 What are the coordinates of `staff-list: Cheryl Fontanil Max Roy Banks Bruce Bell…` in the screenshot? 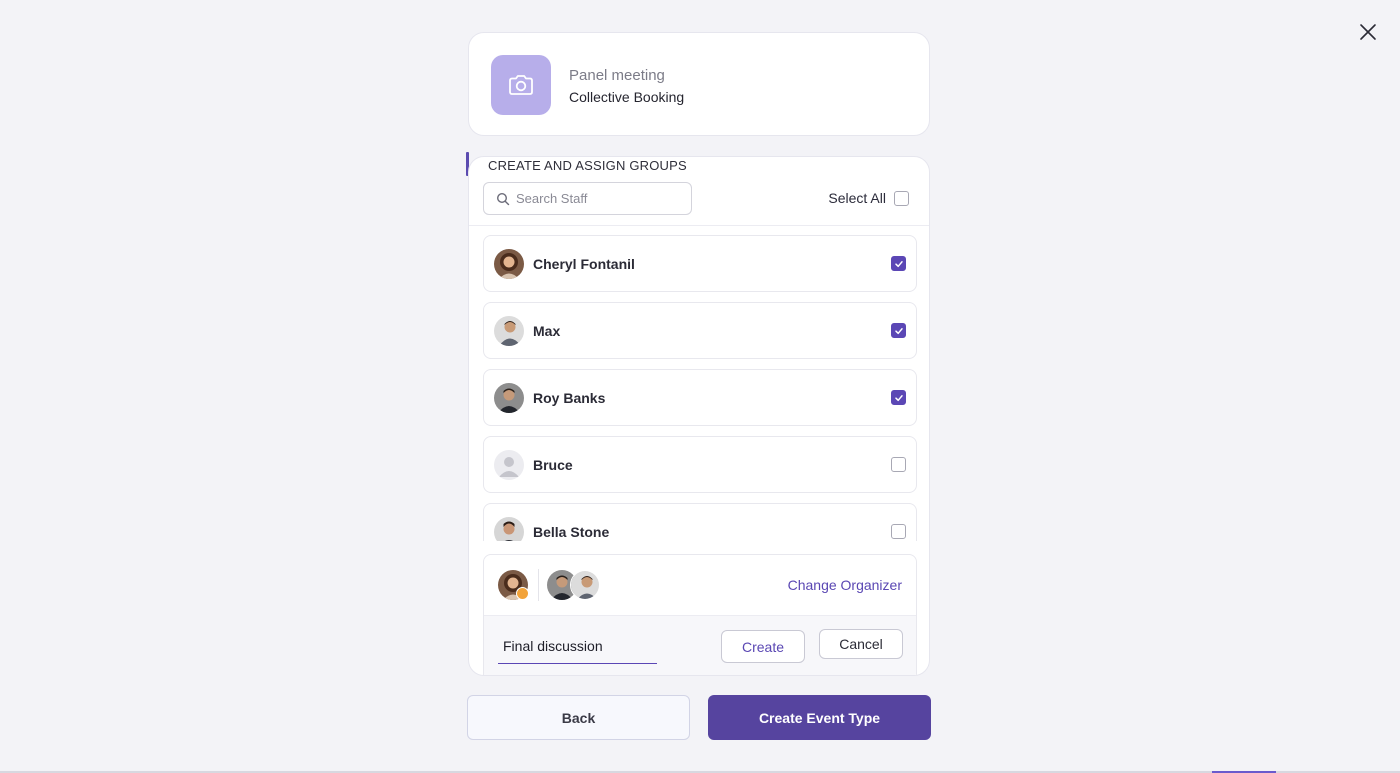 It's located at (700, 388).